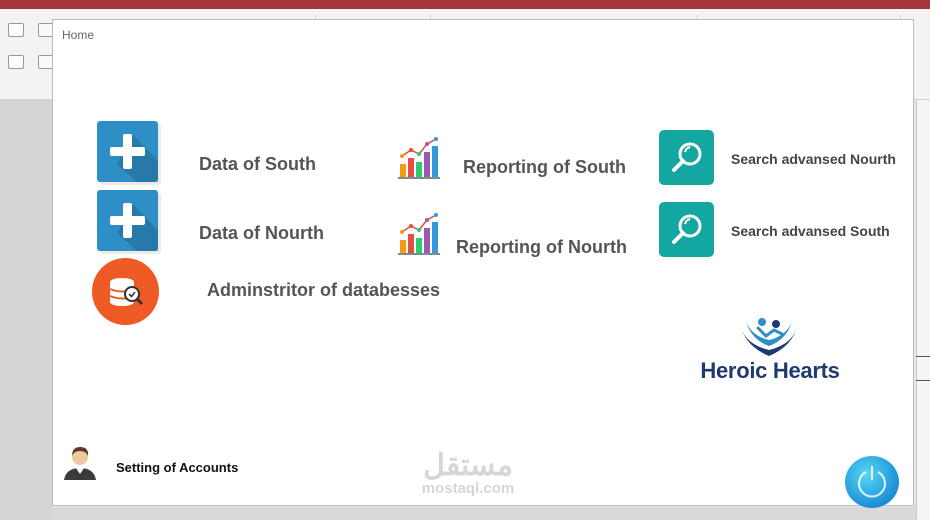 This screenshot has height=520, width=930. I want to click on status-strip, so click(484, 513).